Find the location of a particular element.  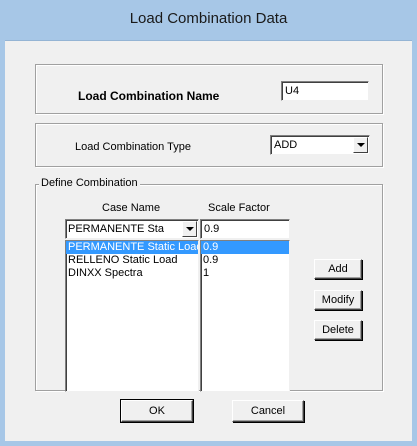

case-name-value: PERMANENTE Sta is located at coordinates (116, 229).